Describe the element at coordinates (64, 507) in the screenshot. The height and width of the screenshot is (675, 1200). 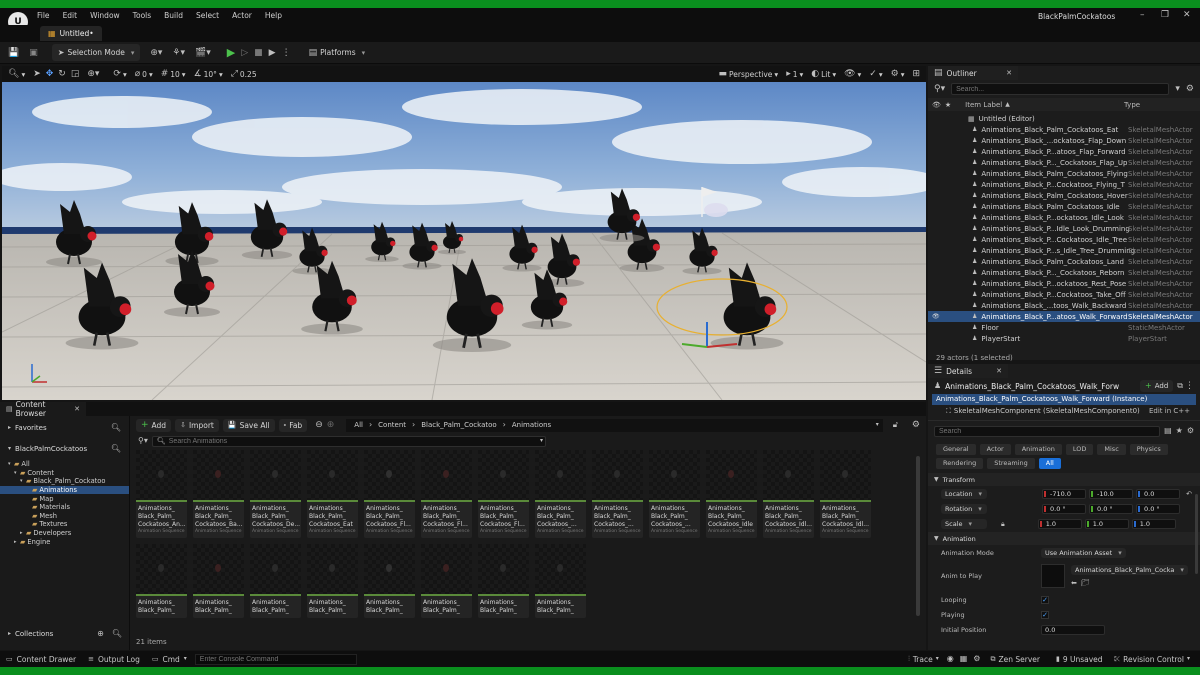
I see `folder-tree-item: ▰ Materials` at that location.